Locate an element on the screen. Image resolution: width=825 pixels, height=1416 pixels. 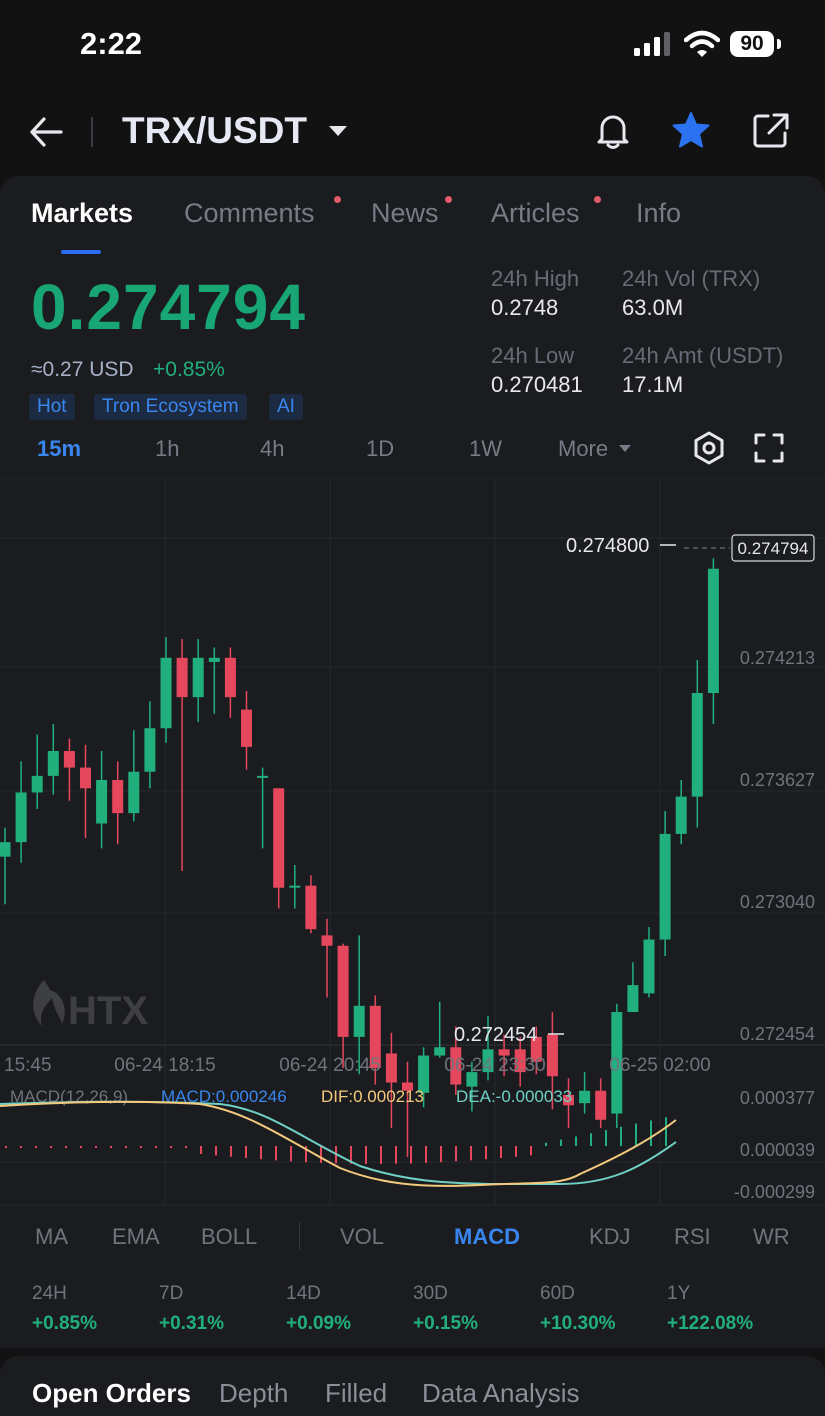
chart-settings-icon is located at coordinates (709, 448).